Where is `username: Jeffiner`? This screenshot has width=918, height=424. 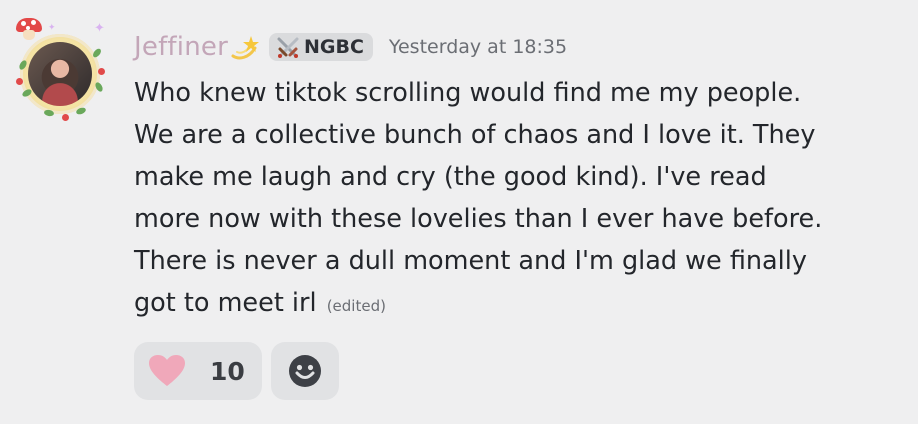 username: Jeffiner is located at coordinates (181, 47).